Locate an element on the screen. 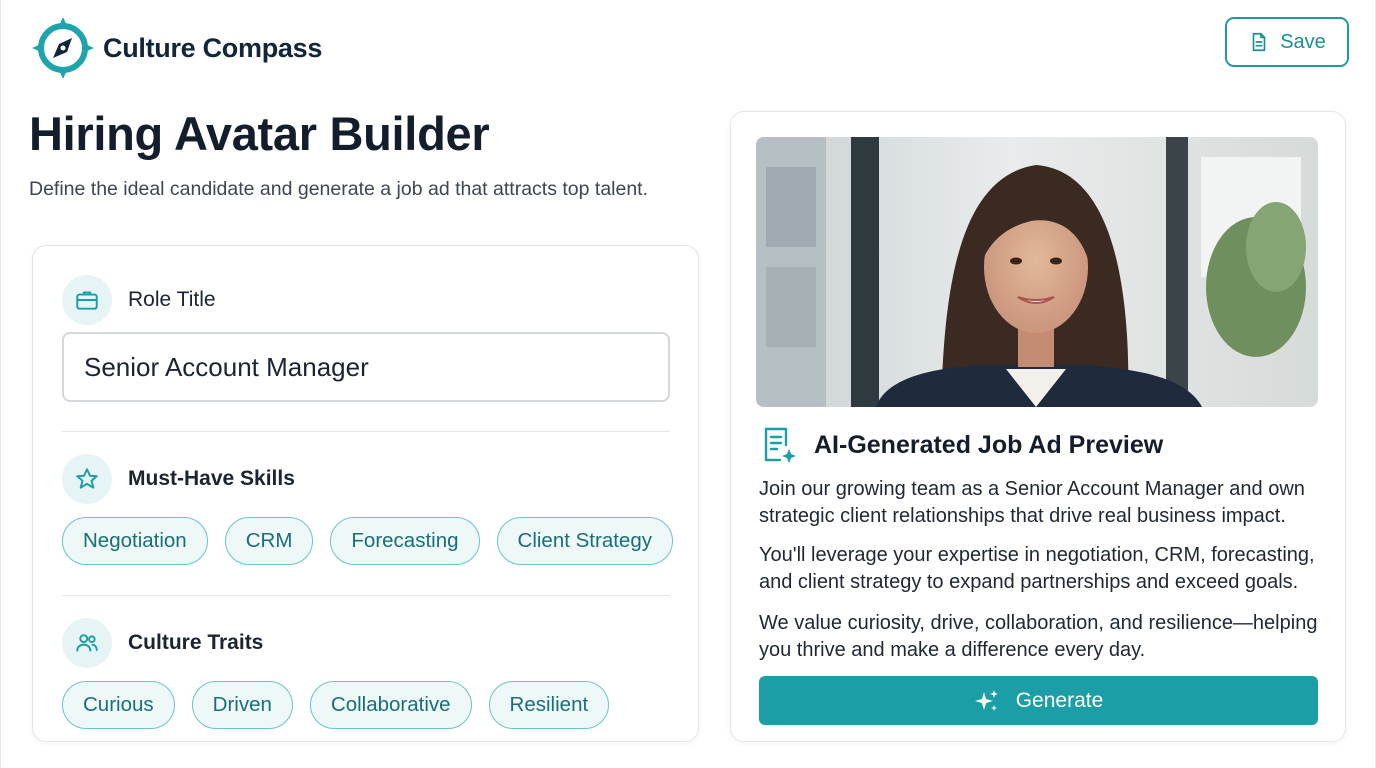 Image resolution: width=1376 pixels, height=768 pixels. trait-chip: Curious is located at coordinates (118, 705).